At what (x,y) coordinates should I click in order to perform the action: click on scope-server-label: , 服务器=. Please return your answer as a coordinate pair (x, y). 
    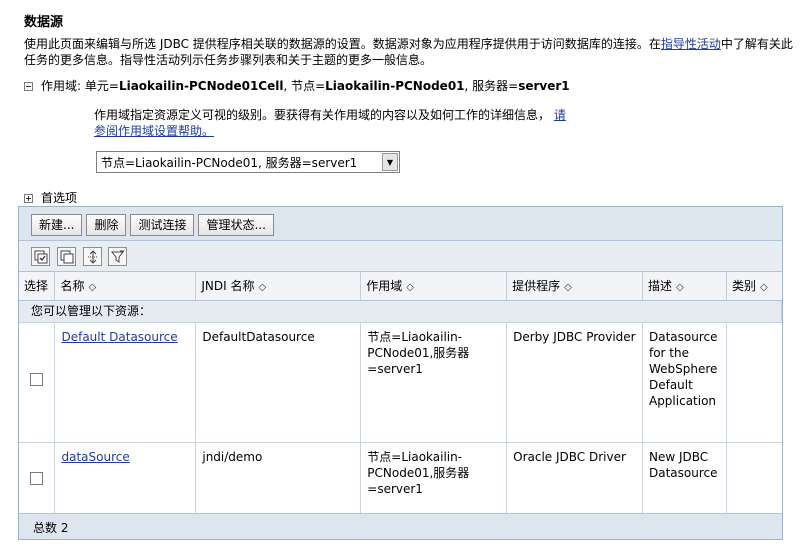
    Looking at the image, I should click on (491, 86).